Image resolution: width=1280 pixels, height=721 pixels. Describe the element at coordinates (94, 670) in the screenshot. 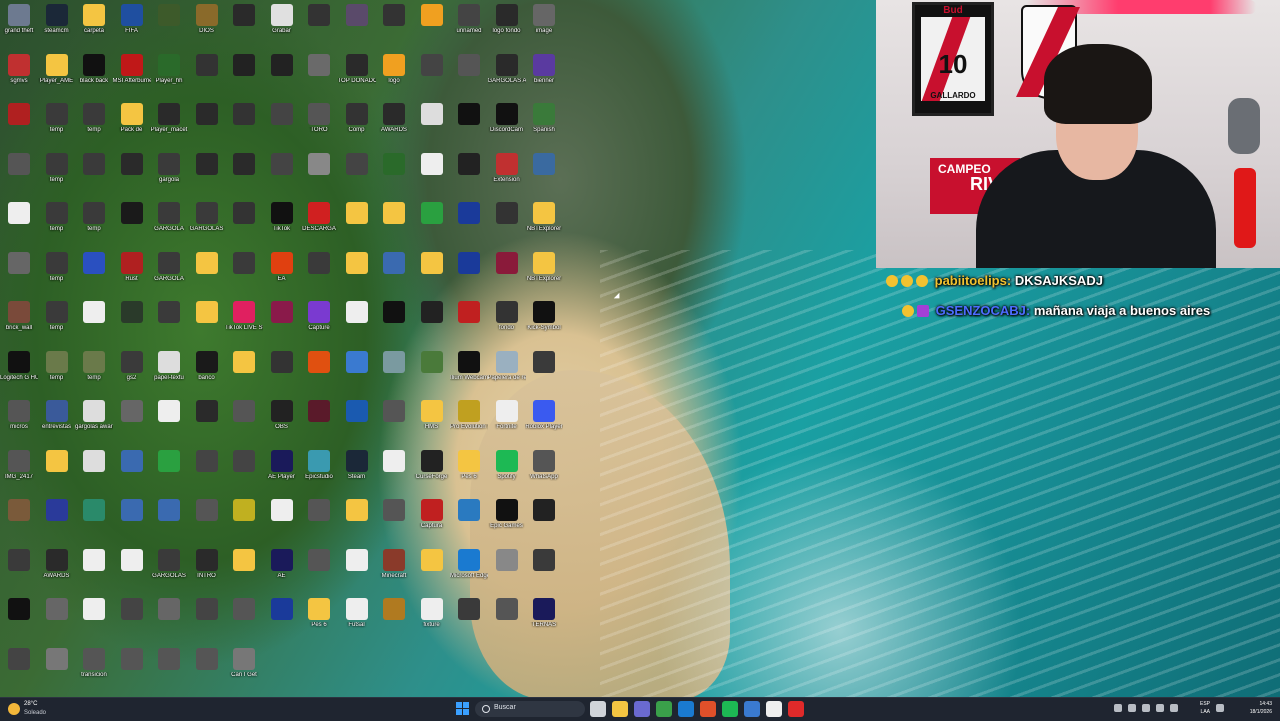

I see `desktop-icon: transicion` at that location.